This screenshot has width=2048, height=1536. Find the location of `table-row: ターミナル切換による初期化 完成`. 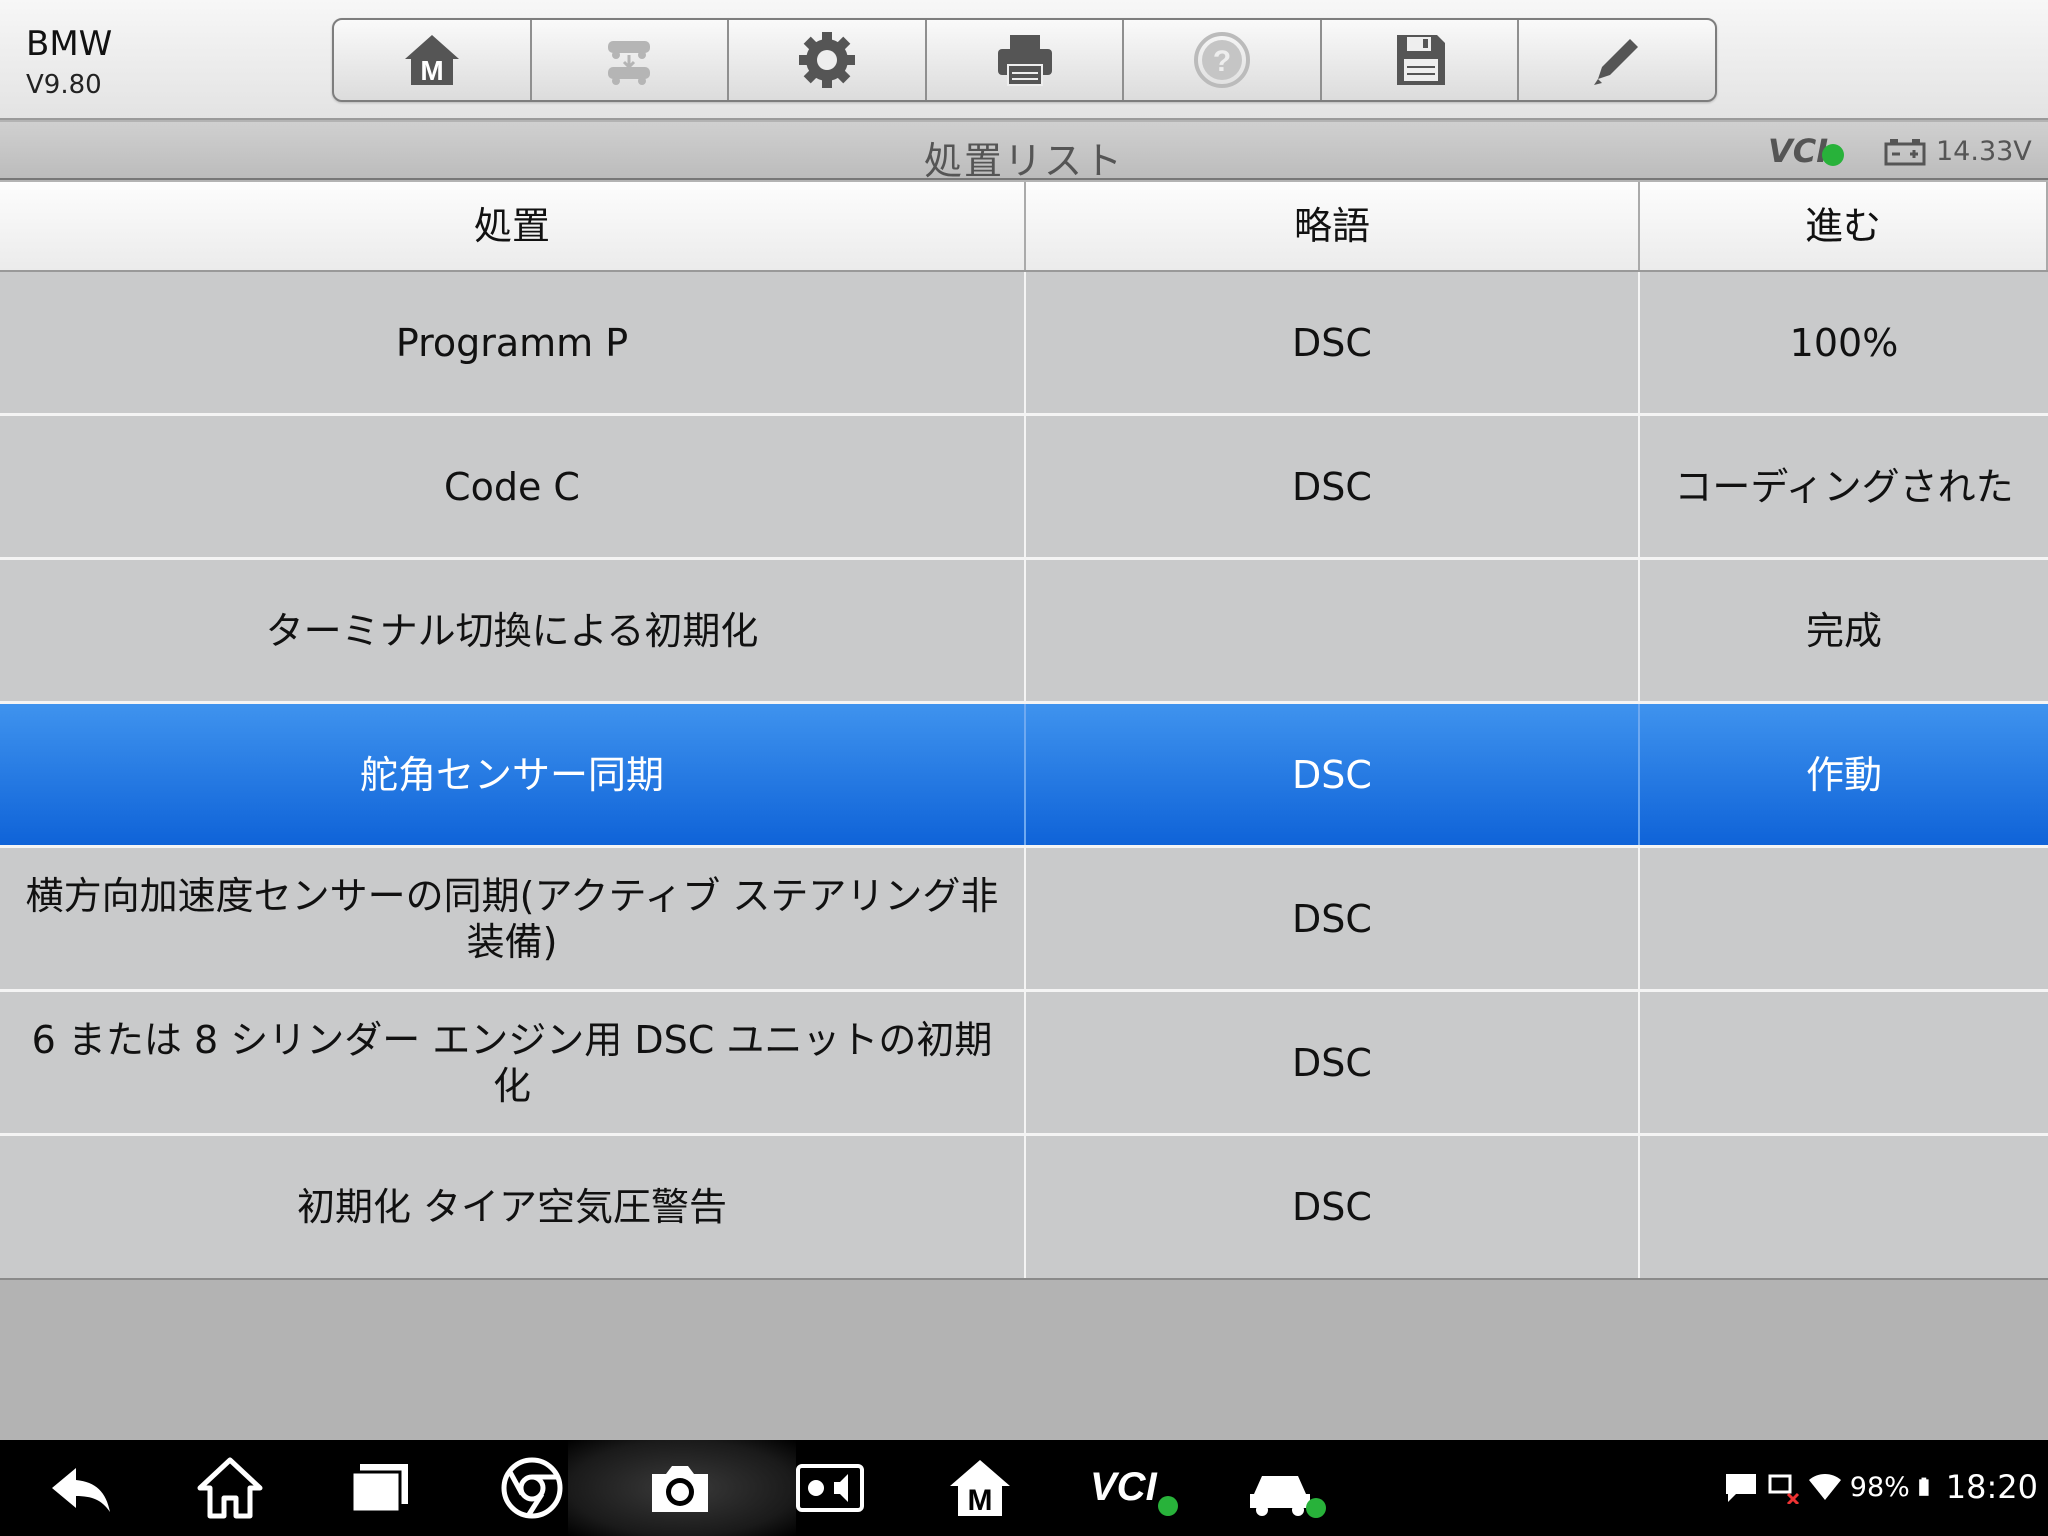

table-row: ターミナル切換による初期化 完成 is located at coordinates (1024, 632).